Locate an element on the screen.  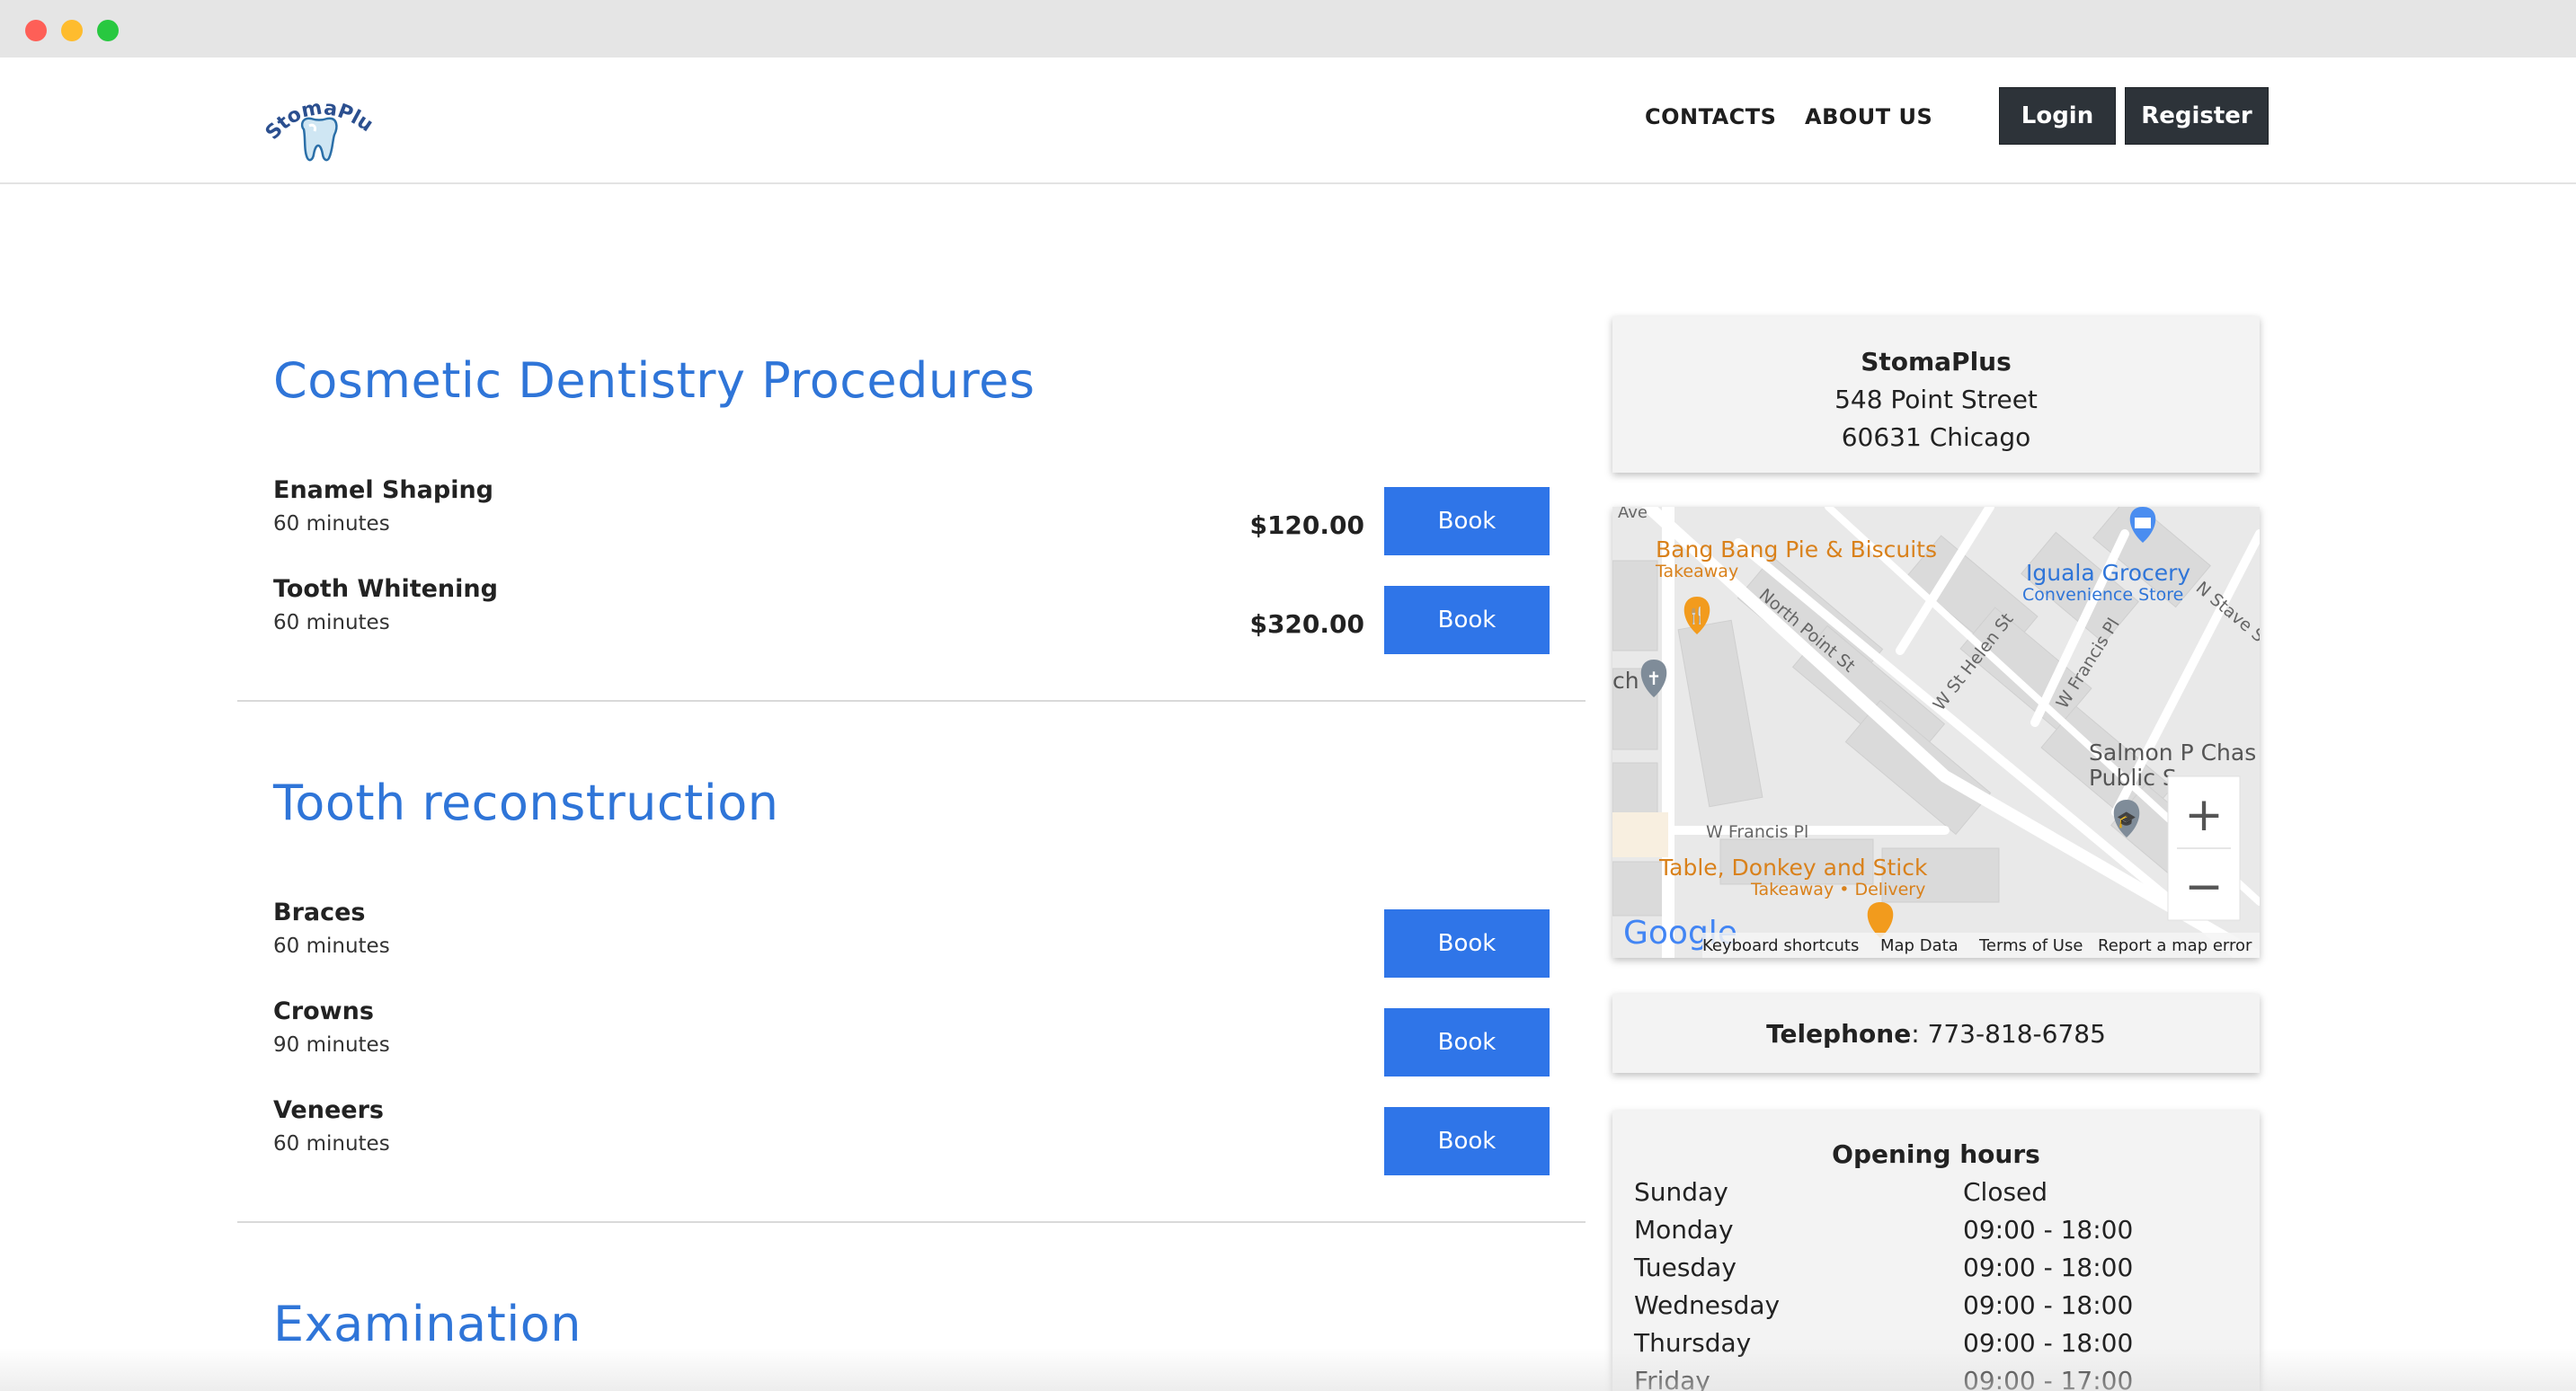
map-label-bang-bang: Bang Bang Pie & Biscuits is located at coordinates (1796, 549).